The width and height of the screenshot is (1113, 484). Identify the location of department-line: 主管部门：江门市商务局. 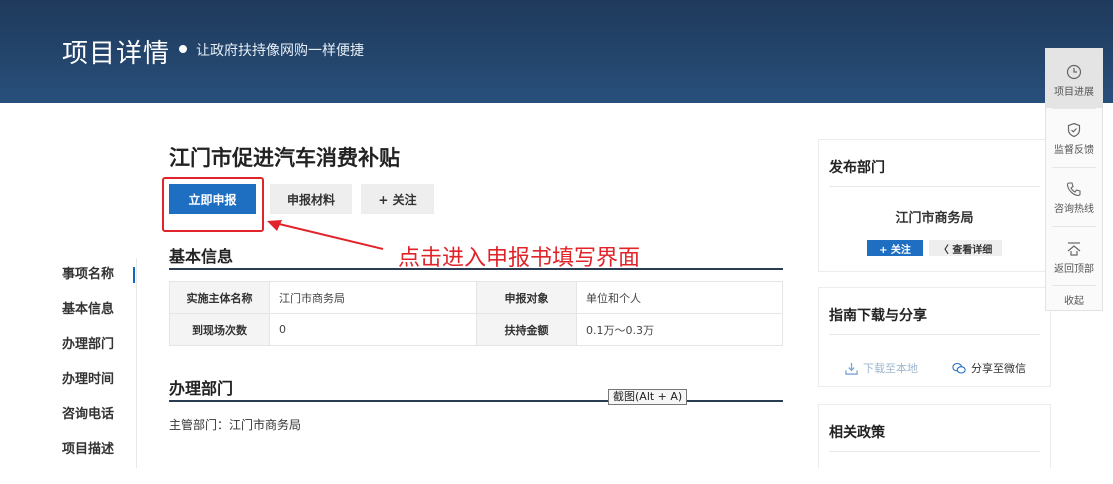
(235, 425).